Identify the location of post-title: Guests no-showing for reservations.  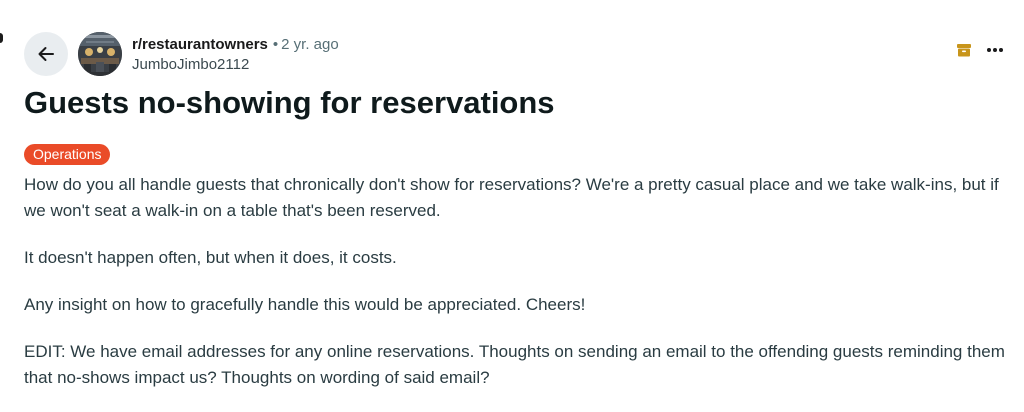
(289, 102).